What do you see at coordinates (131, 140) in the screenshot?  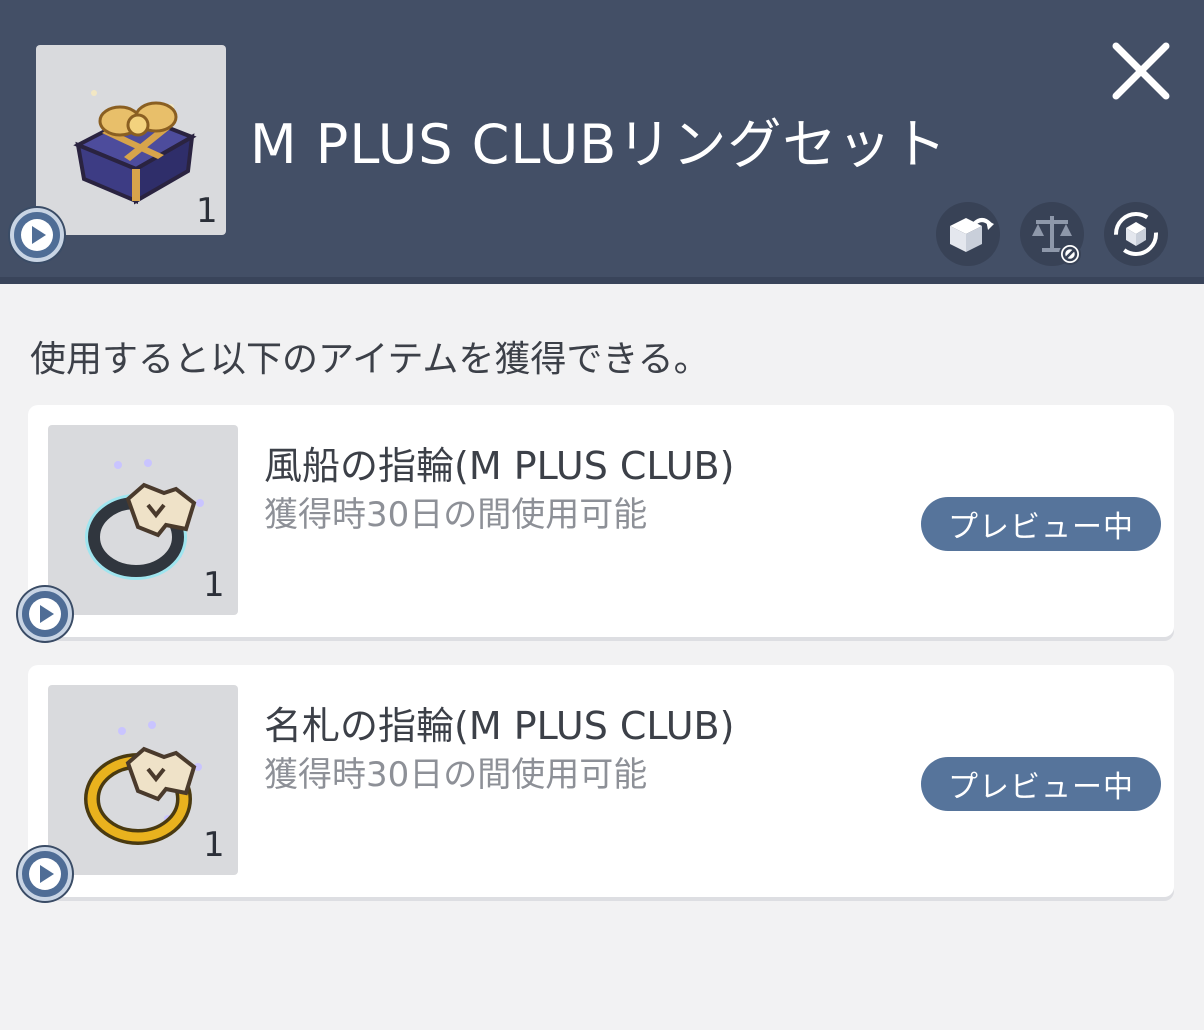 I see `main-item-slot: 1` at bounding box center [131, 140].